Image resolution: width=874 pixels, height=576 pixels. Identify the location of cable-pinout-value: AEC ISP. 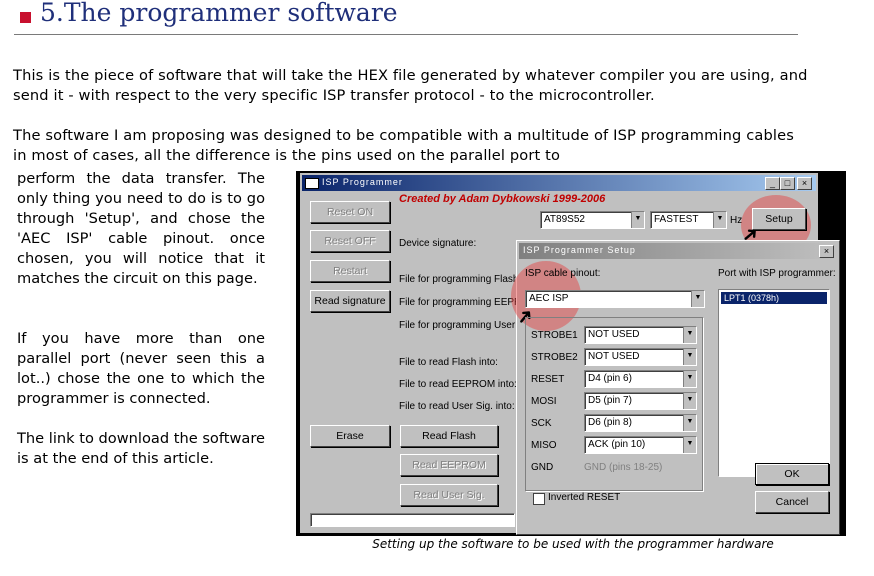
(549, 298).